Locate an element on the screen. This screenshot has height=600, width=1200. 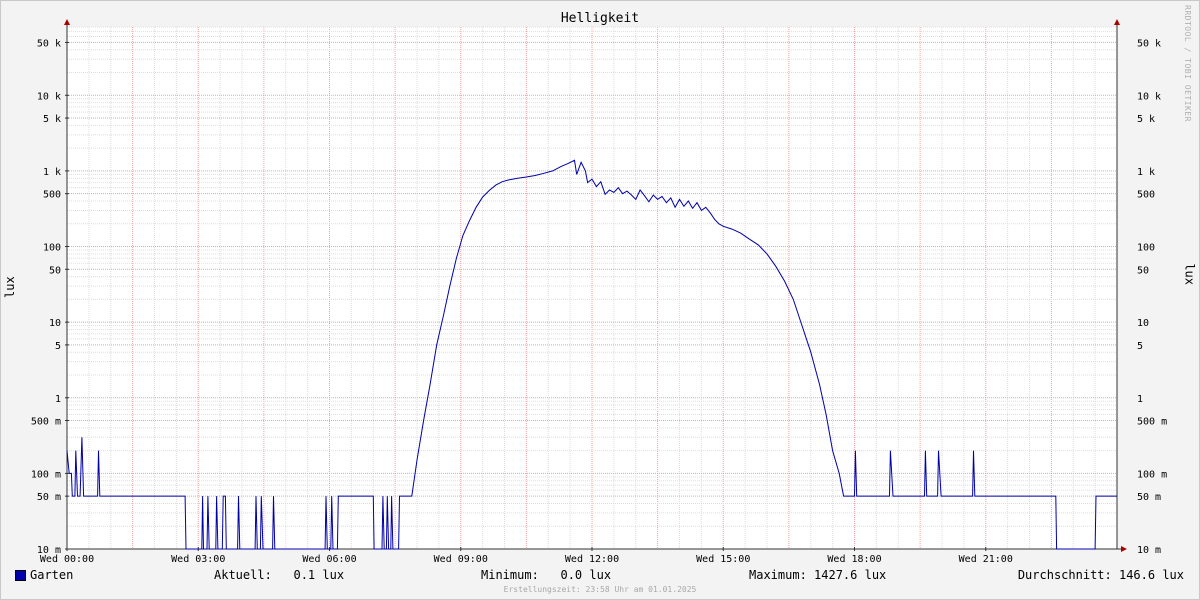
y-tick-label-left: 1 k is located at coordinates (52, 172).